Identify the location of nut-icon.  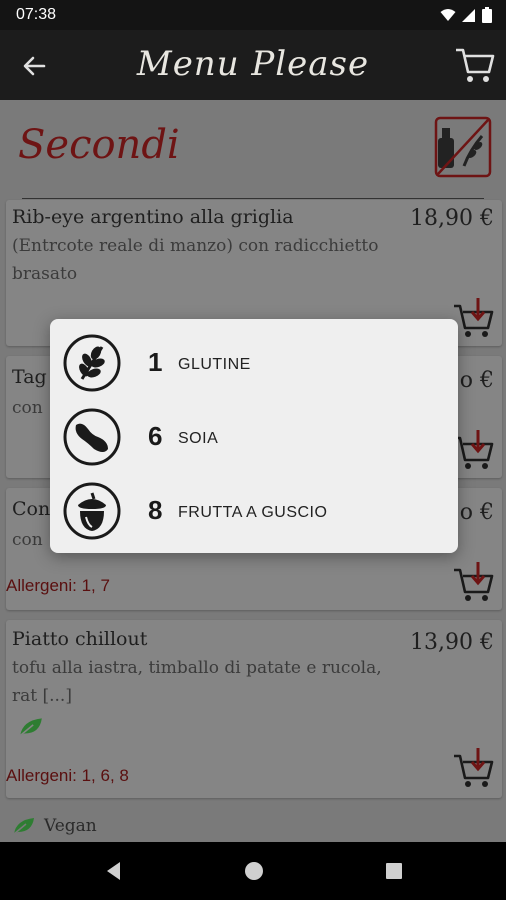
(92, 511).